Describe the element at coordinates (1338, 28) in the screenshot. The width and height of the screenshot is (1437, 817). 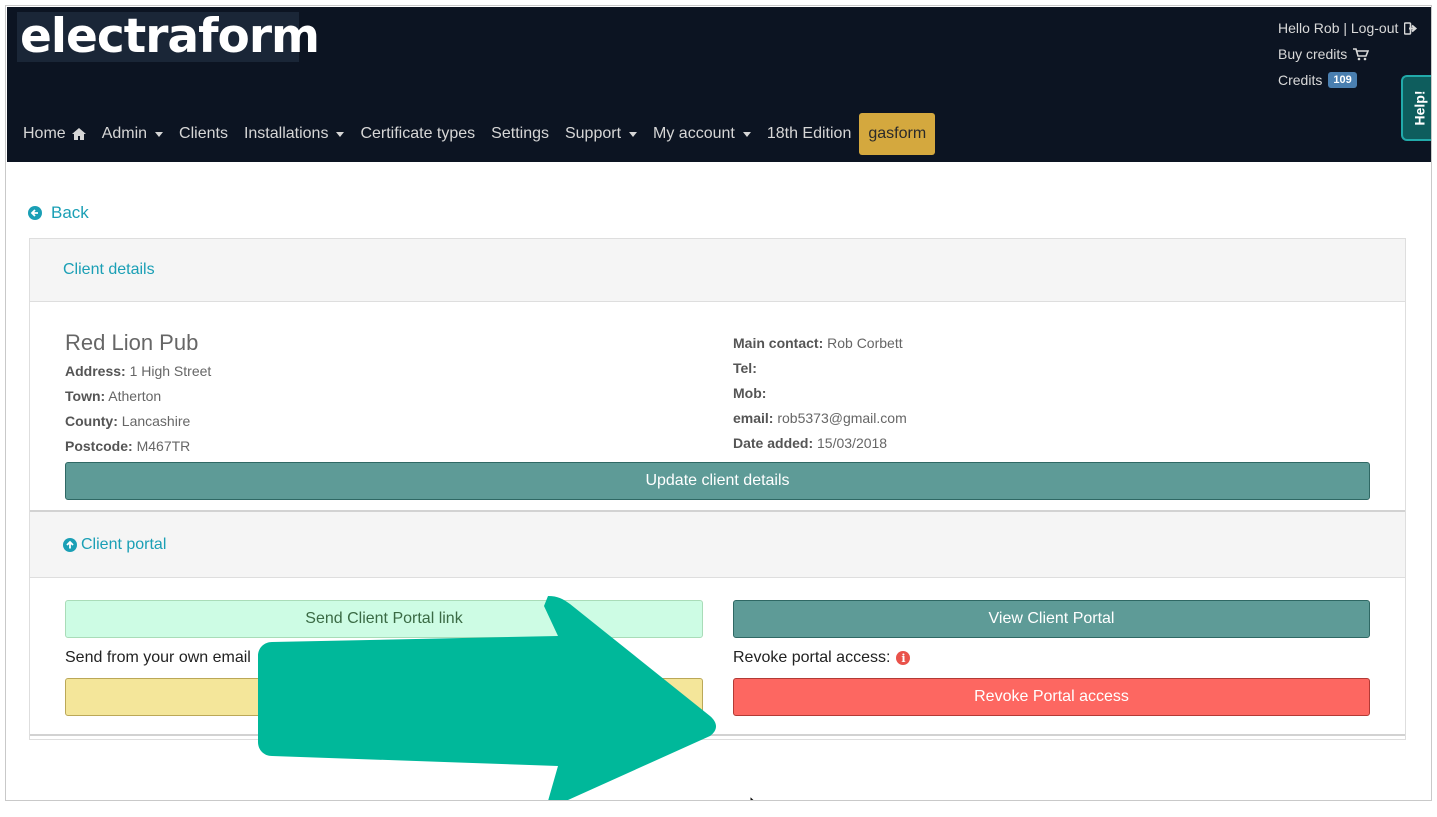
I see `user-greeting: Hello Rob | Log-out` at that location.